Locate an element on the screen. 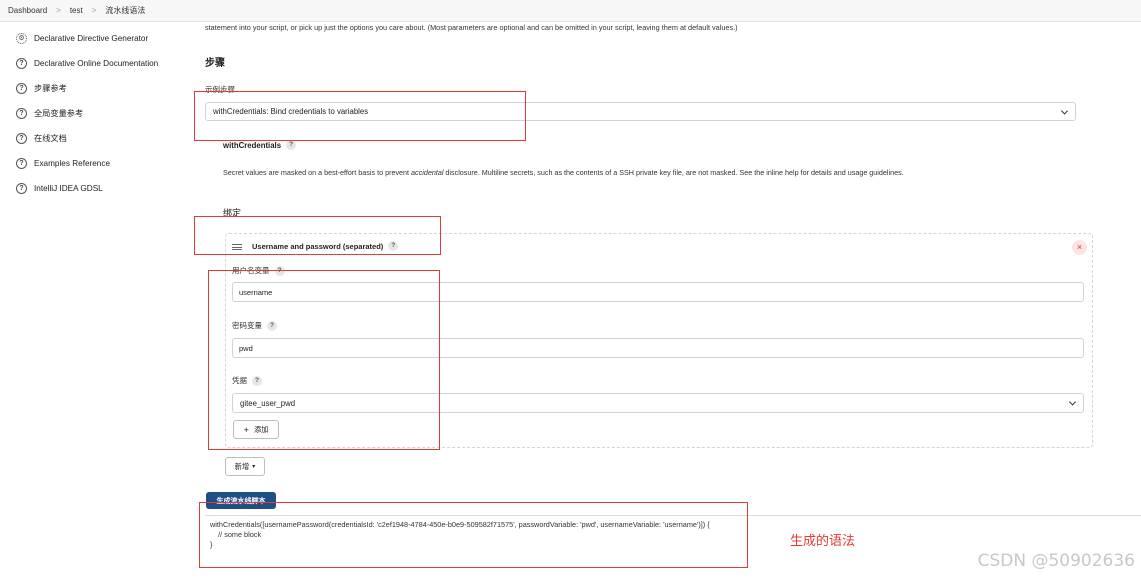 The height and width of the screenshot is (582, 1141). gear-icon: ⚙ is located at coordinates (21, 38).